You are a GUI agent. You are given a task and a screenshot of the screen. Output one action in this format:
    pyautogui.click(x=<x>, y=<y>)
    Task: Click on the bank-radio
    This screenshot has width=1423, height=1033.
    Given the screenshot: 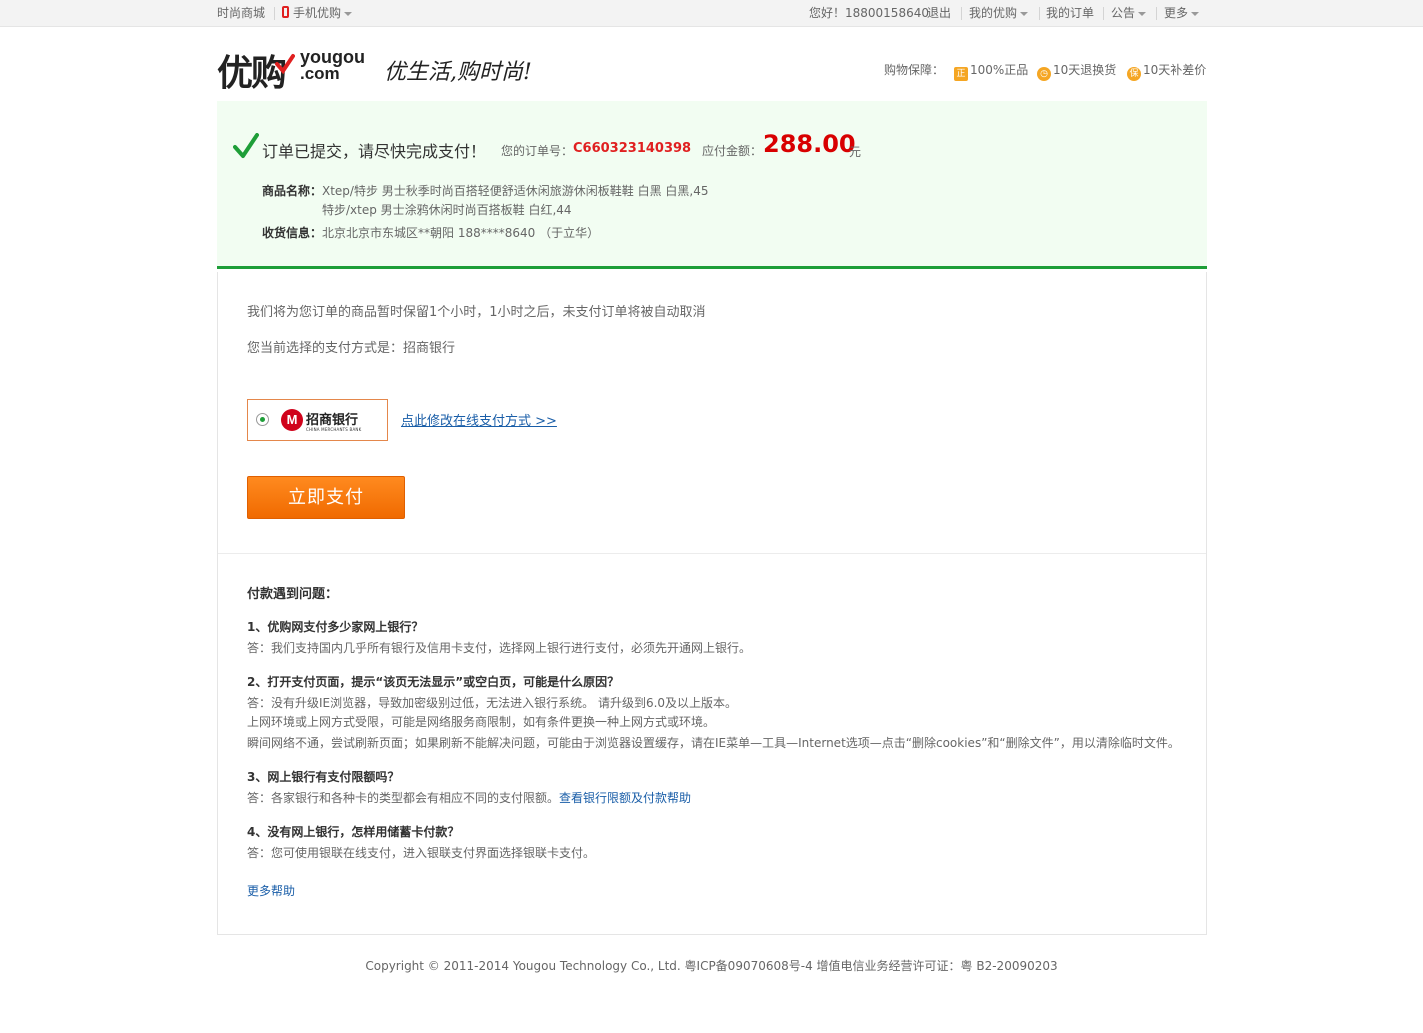 What is the action you would take?
    pyautogui.click(x=262, y=419)
    